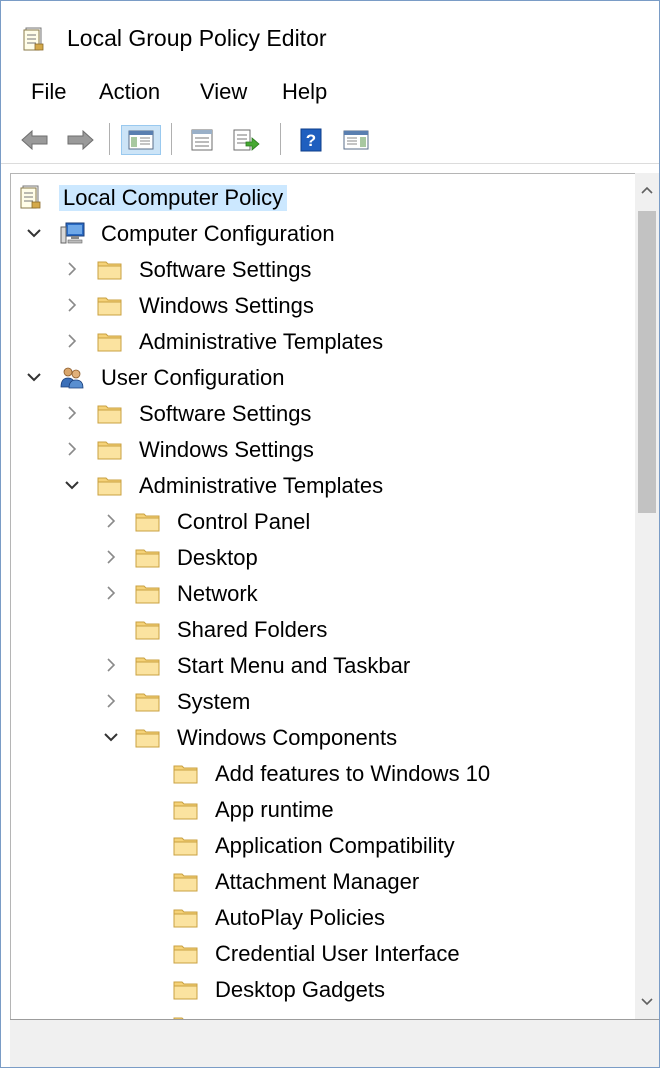  I want to click on forward-arrow-icon, so click(80, 140).